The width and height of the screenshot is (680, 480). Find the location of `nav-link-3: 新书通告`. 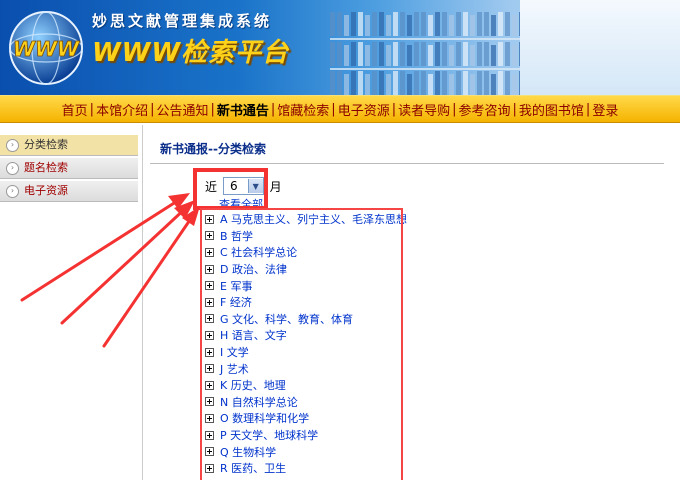

nav-link-3: 新书通告 is located at coordinates (243, 109).